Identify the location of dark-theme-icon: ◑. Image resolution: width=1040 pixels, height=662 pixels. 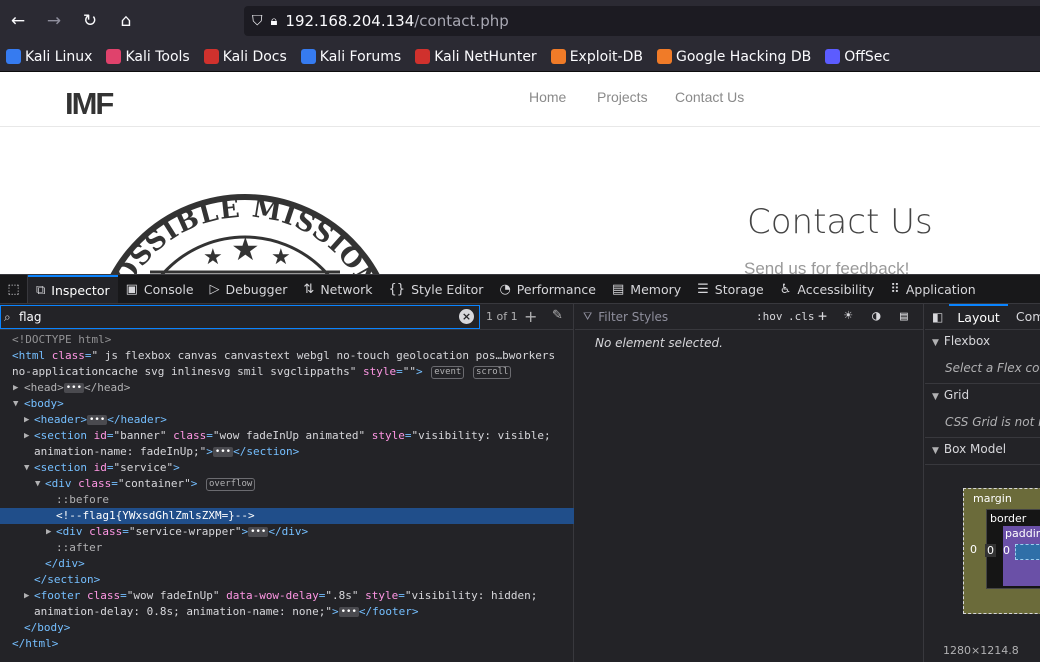
(876, 316).